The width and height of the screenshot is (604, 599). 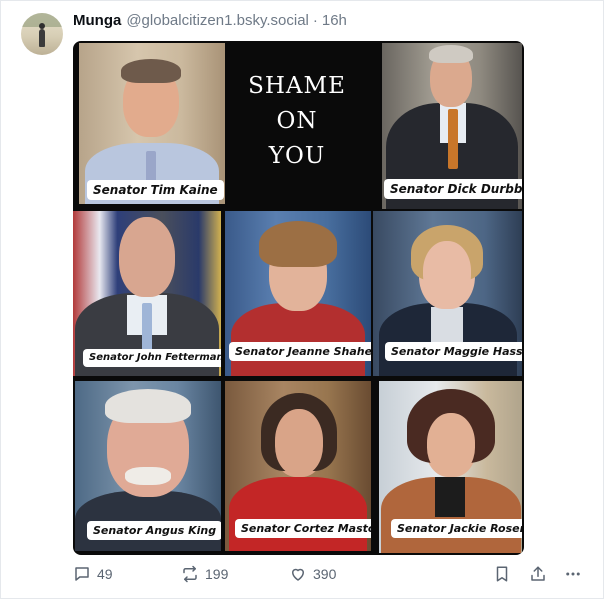 What do you see at coordinates (82, 574) in the screenshot?
I see `reply-icon` at bounding box center [82, 574].